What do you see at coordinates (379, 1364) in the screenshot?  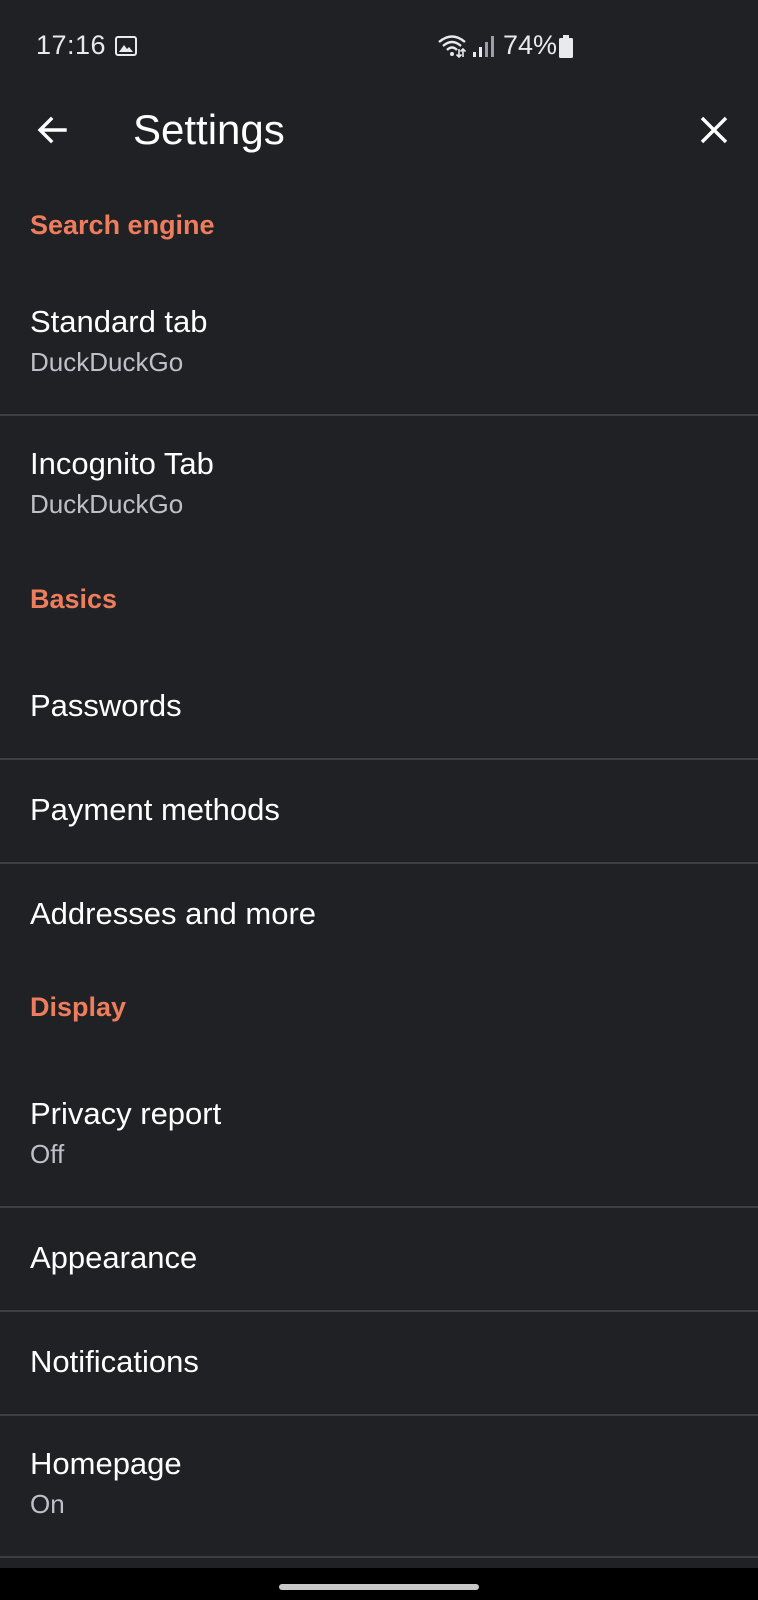 I see `setting-notifications: Notifications` at bounding box center [379, 1364].